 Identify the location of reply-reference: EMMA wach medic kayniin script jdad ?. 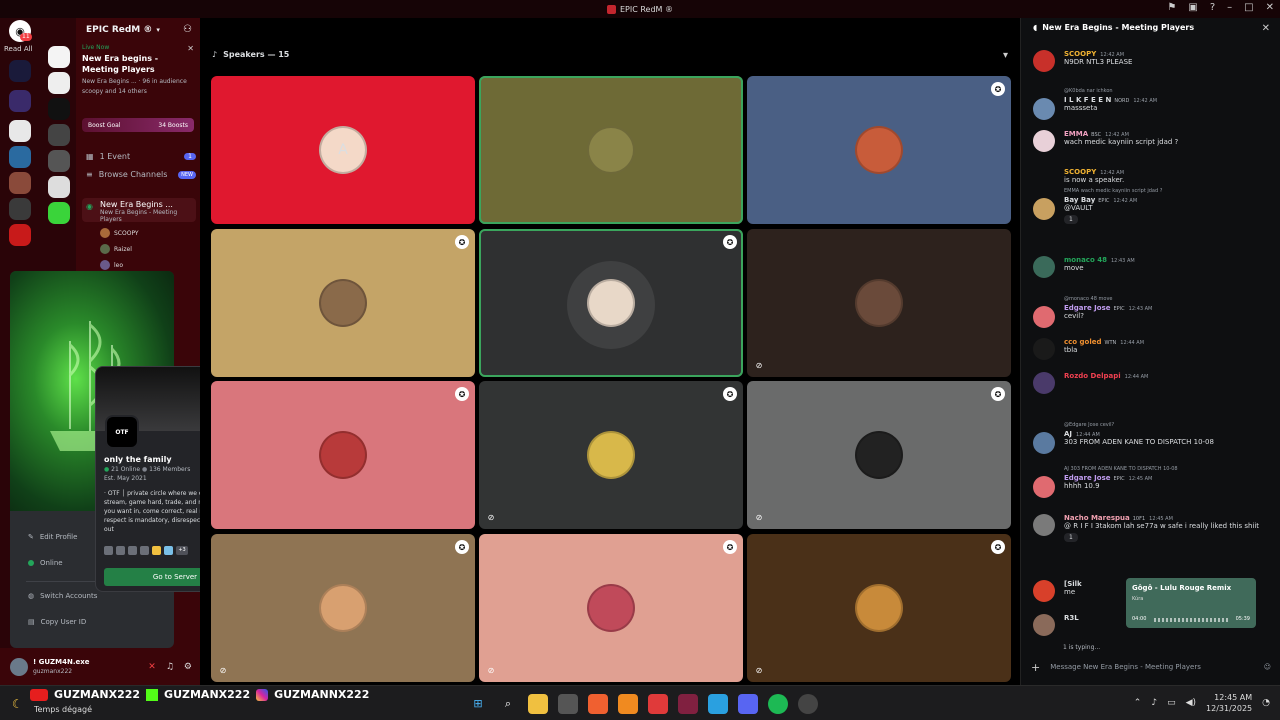
(1168, 191).